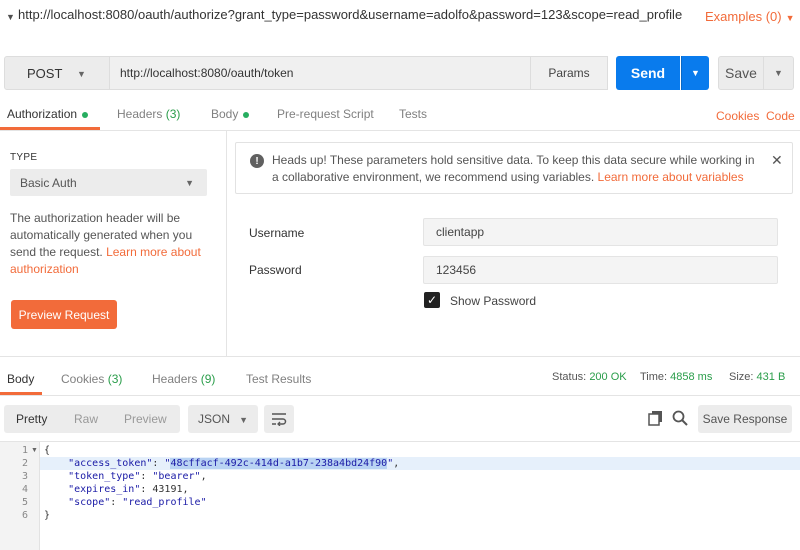 The width and height of the screenshot is (800, 550). What do you see at coordinates (569, 377) in the screenshot?
I see `status-label: Status:` at bounding box center [569, 377].